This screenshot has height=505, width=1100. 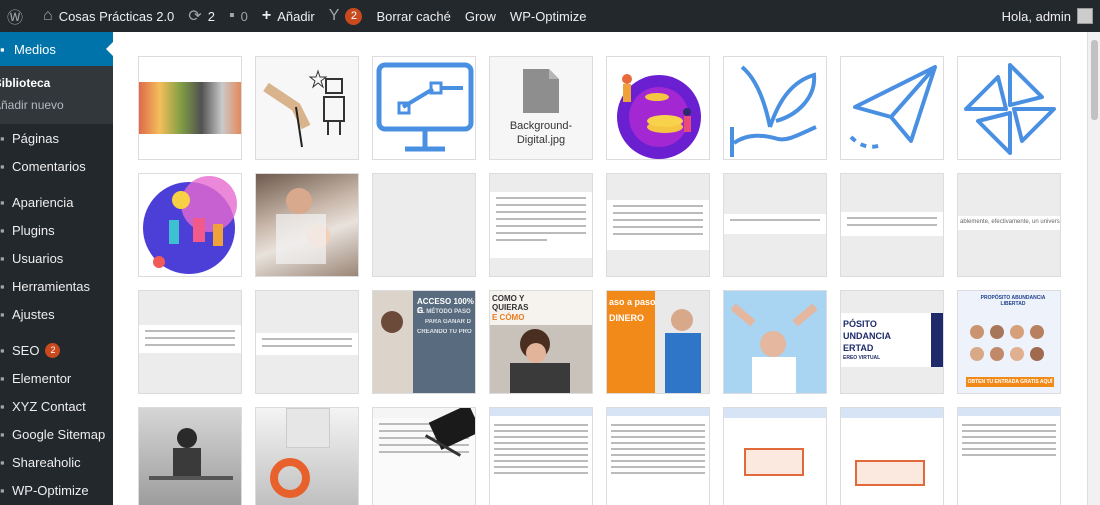 What do you see at coordinates (892, 342) in the screenshot?
I see `media-tile: PÓSITO UNDANCIA ERTAD EREO VIRTUAL` at bounding box center [892, 342].